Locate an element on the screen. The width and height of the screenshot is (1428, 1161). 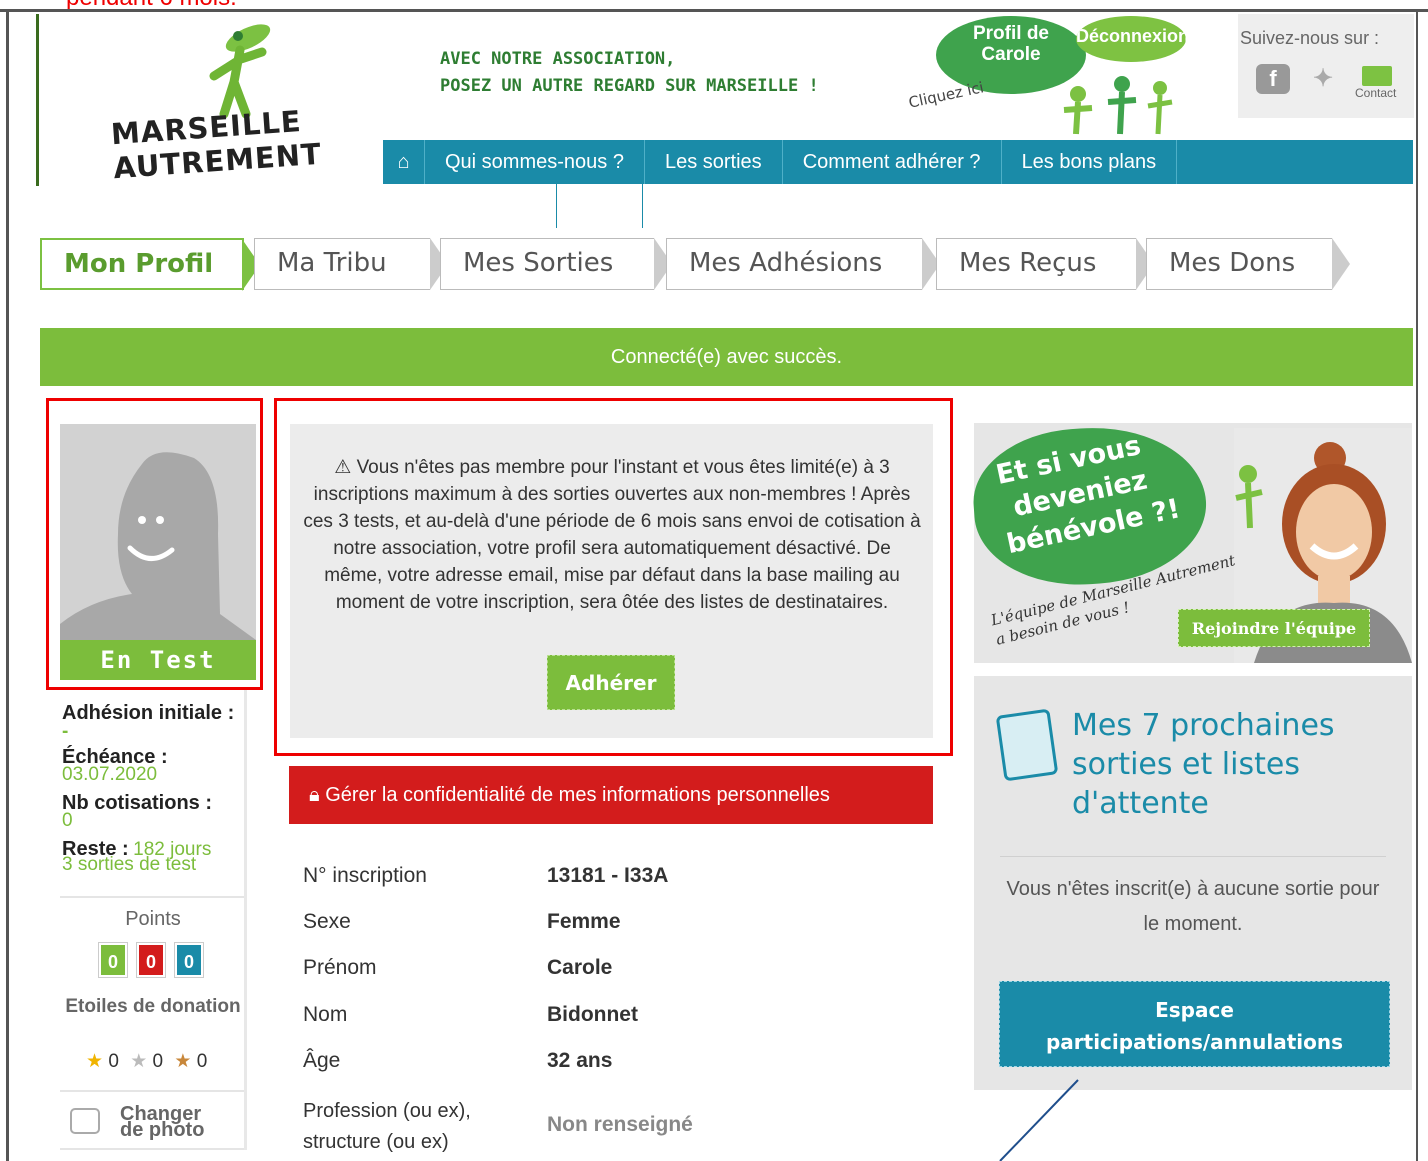
profession-value: Non renseigné is located at coordinates (620, 1124).